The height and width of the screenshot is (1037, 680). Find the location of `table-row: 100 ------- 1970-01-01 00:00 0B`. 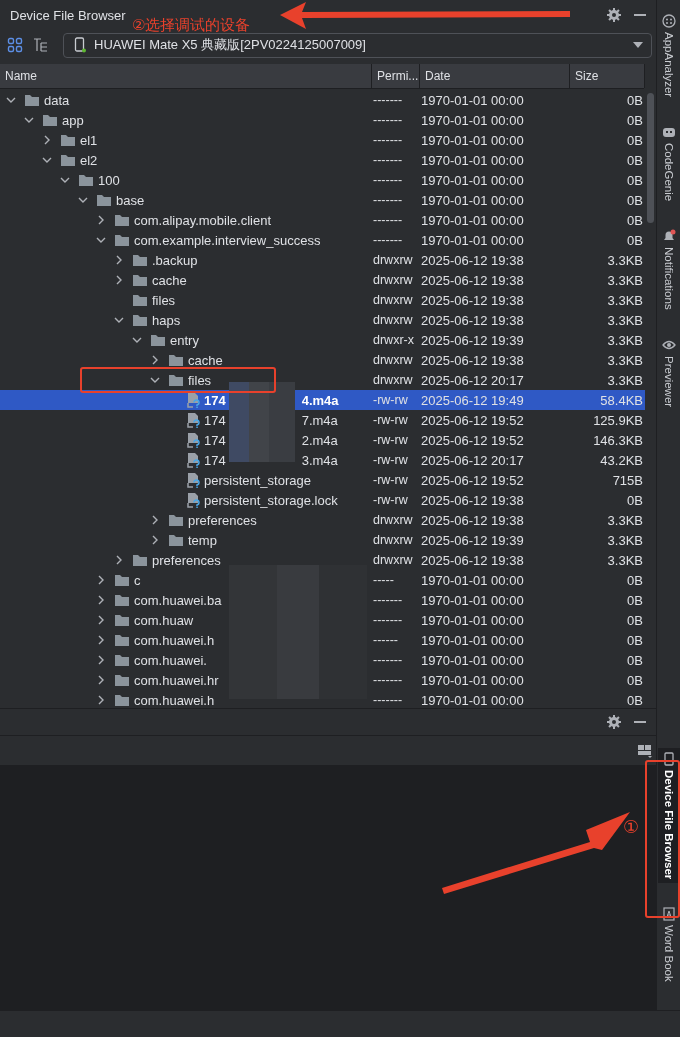

table-row: 100 ------- 1970-01-01 00:00 0B is located at coordinates (322, 180).